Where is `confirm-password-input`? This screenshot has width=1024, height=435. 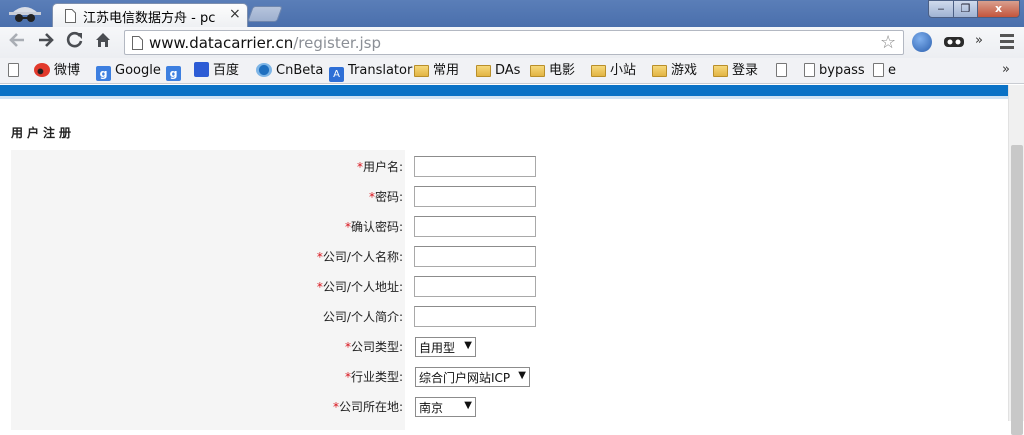
confirm-password-input is located at coordinates (475, 226).